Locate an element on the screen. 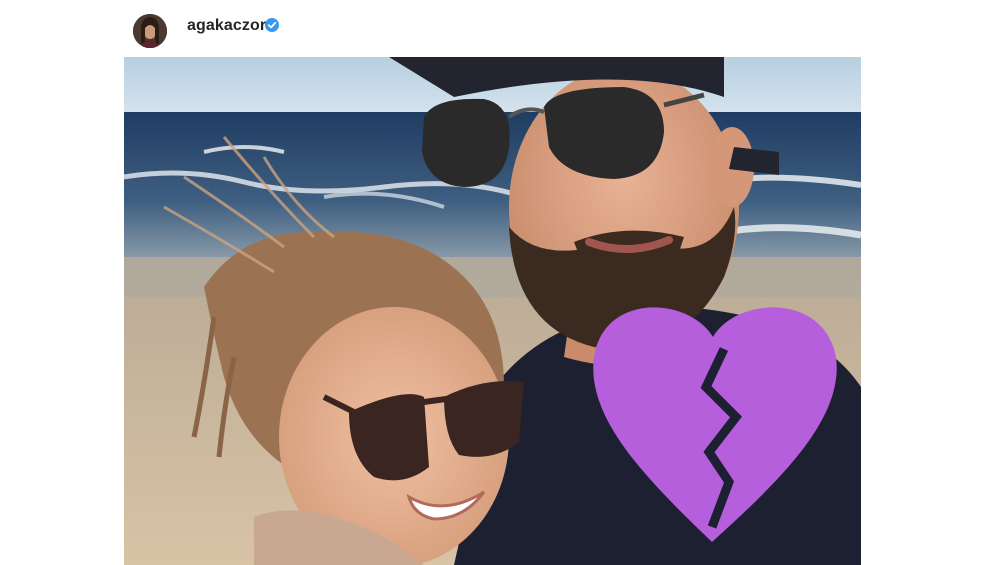 This screenshot has width=1000, height=565. username-link: agakaczor is located at coordinates (226, 26).